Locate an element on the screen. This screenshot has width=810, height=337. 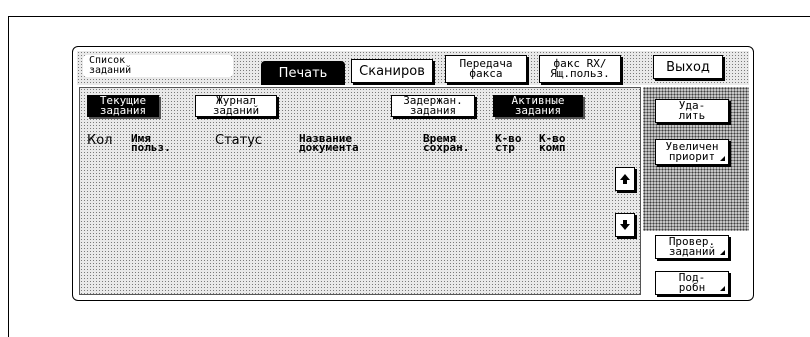
delete-button: Уда- лить is located at coordinates (692, 111).